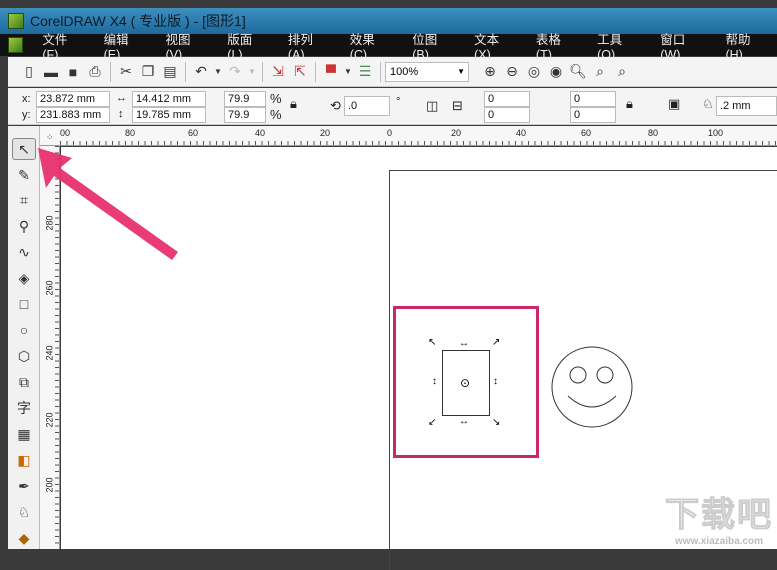  What do you see at coordinates (719, 541) in the screenshot?
I see `watermark-url: www.xiazaiba.com` at bounding box center [719, 541].